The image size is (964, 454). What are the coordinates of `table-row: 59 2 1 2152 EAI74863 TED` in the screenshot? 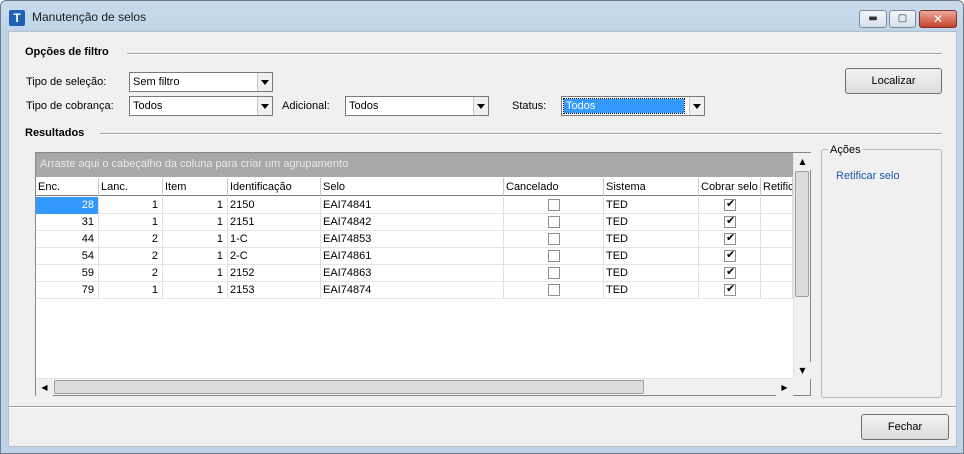 It's located at (414, 273).